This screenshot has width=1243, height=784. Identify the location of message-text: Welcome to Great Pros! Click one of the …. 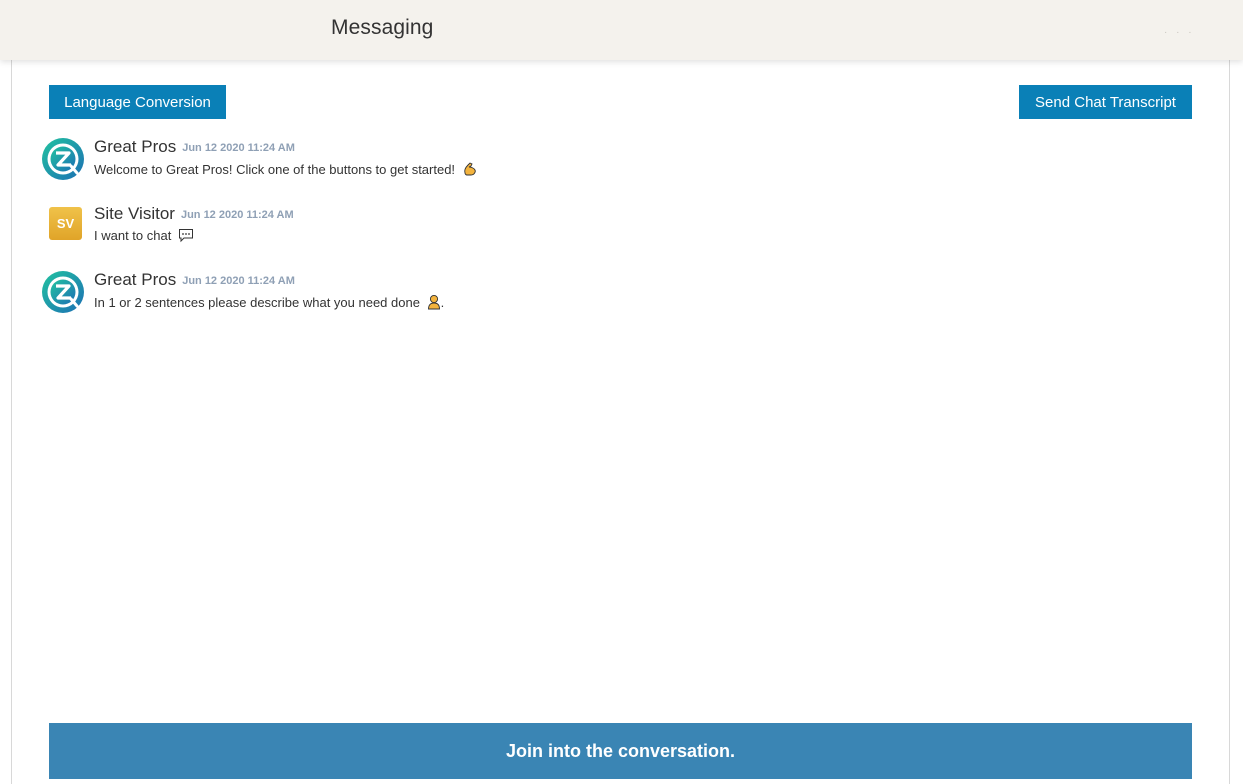
(286, 169).